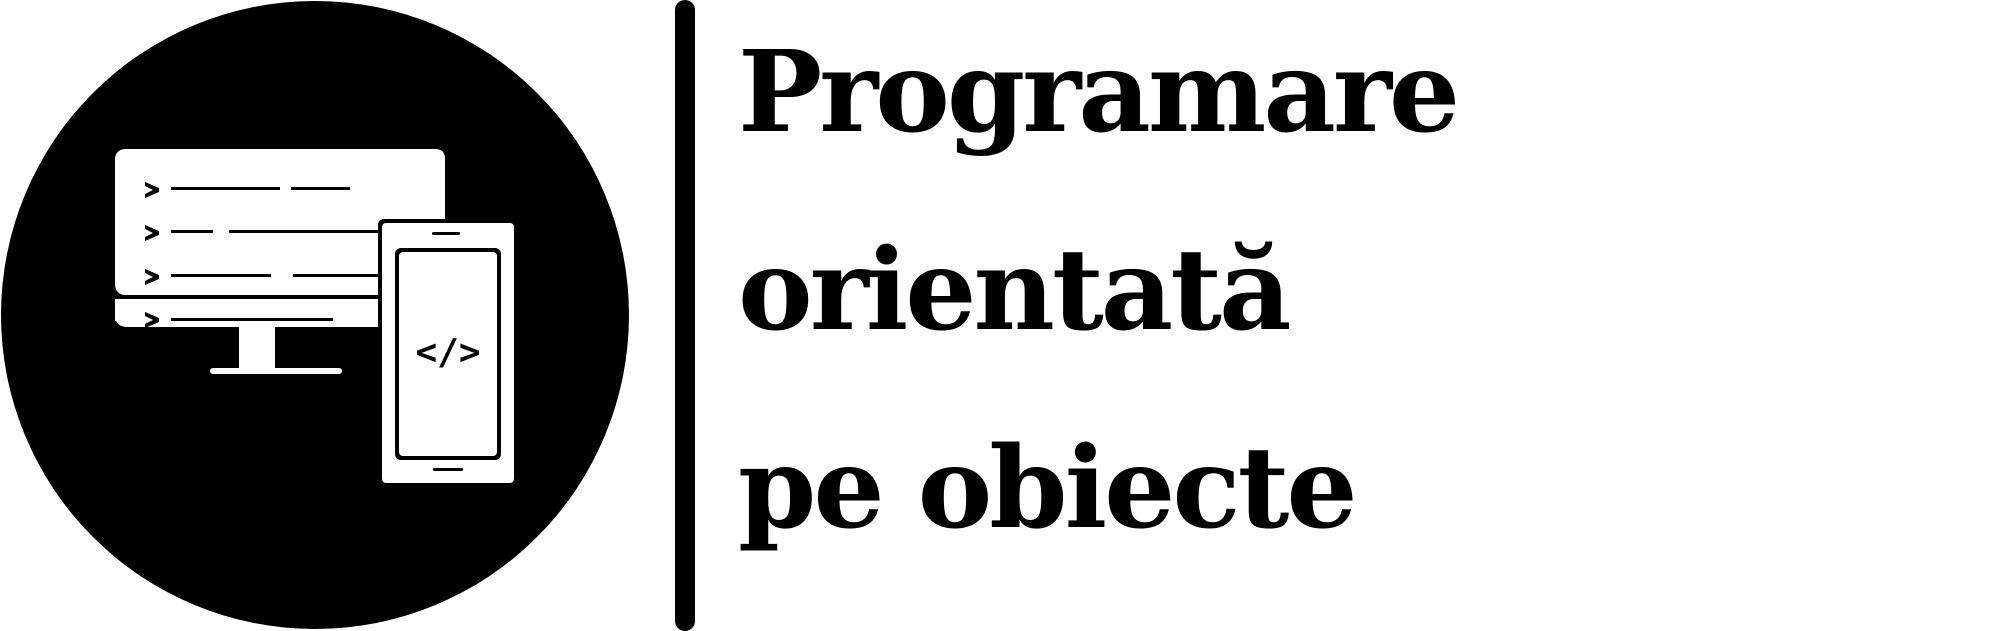  I want to click on title-line-2: orientată, so click(1015, 290).